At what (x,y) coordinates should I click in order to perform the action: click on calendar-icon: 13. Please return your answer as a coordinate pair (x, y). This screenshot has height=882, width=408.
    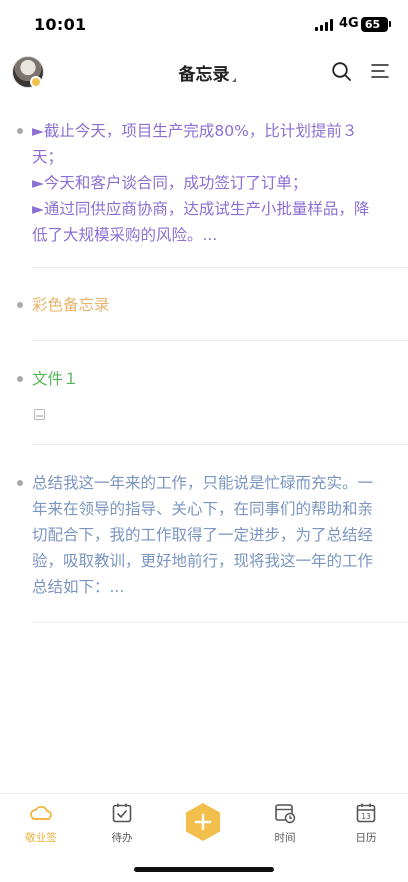
    Looking at the image, I should click on (366, 813).